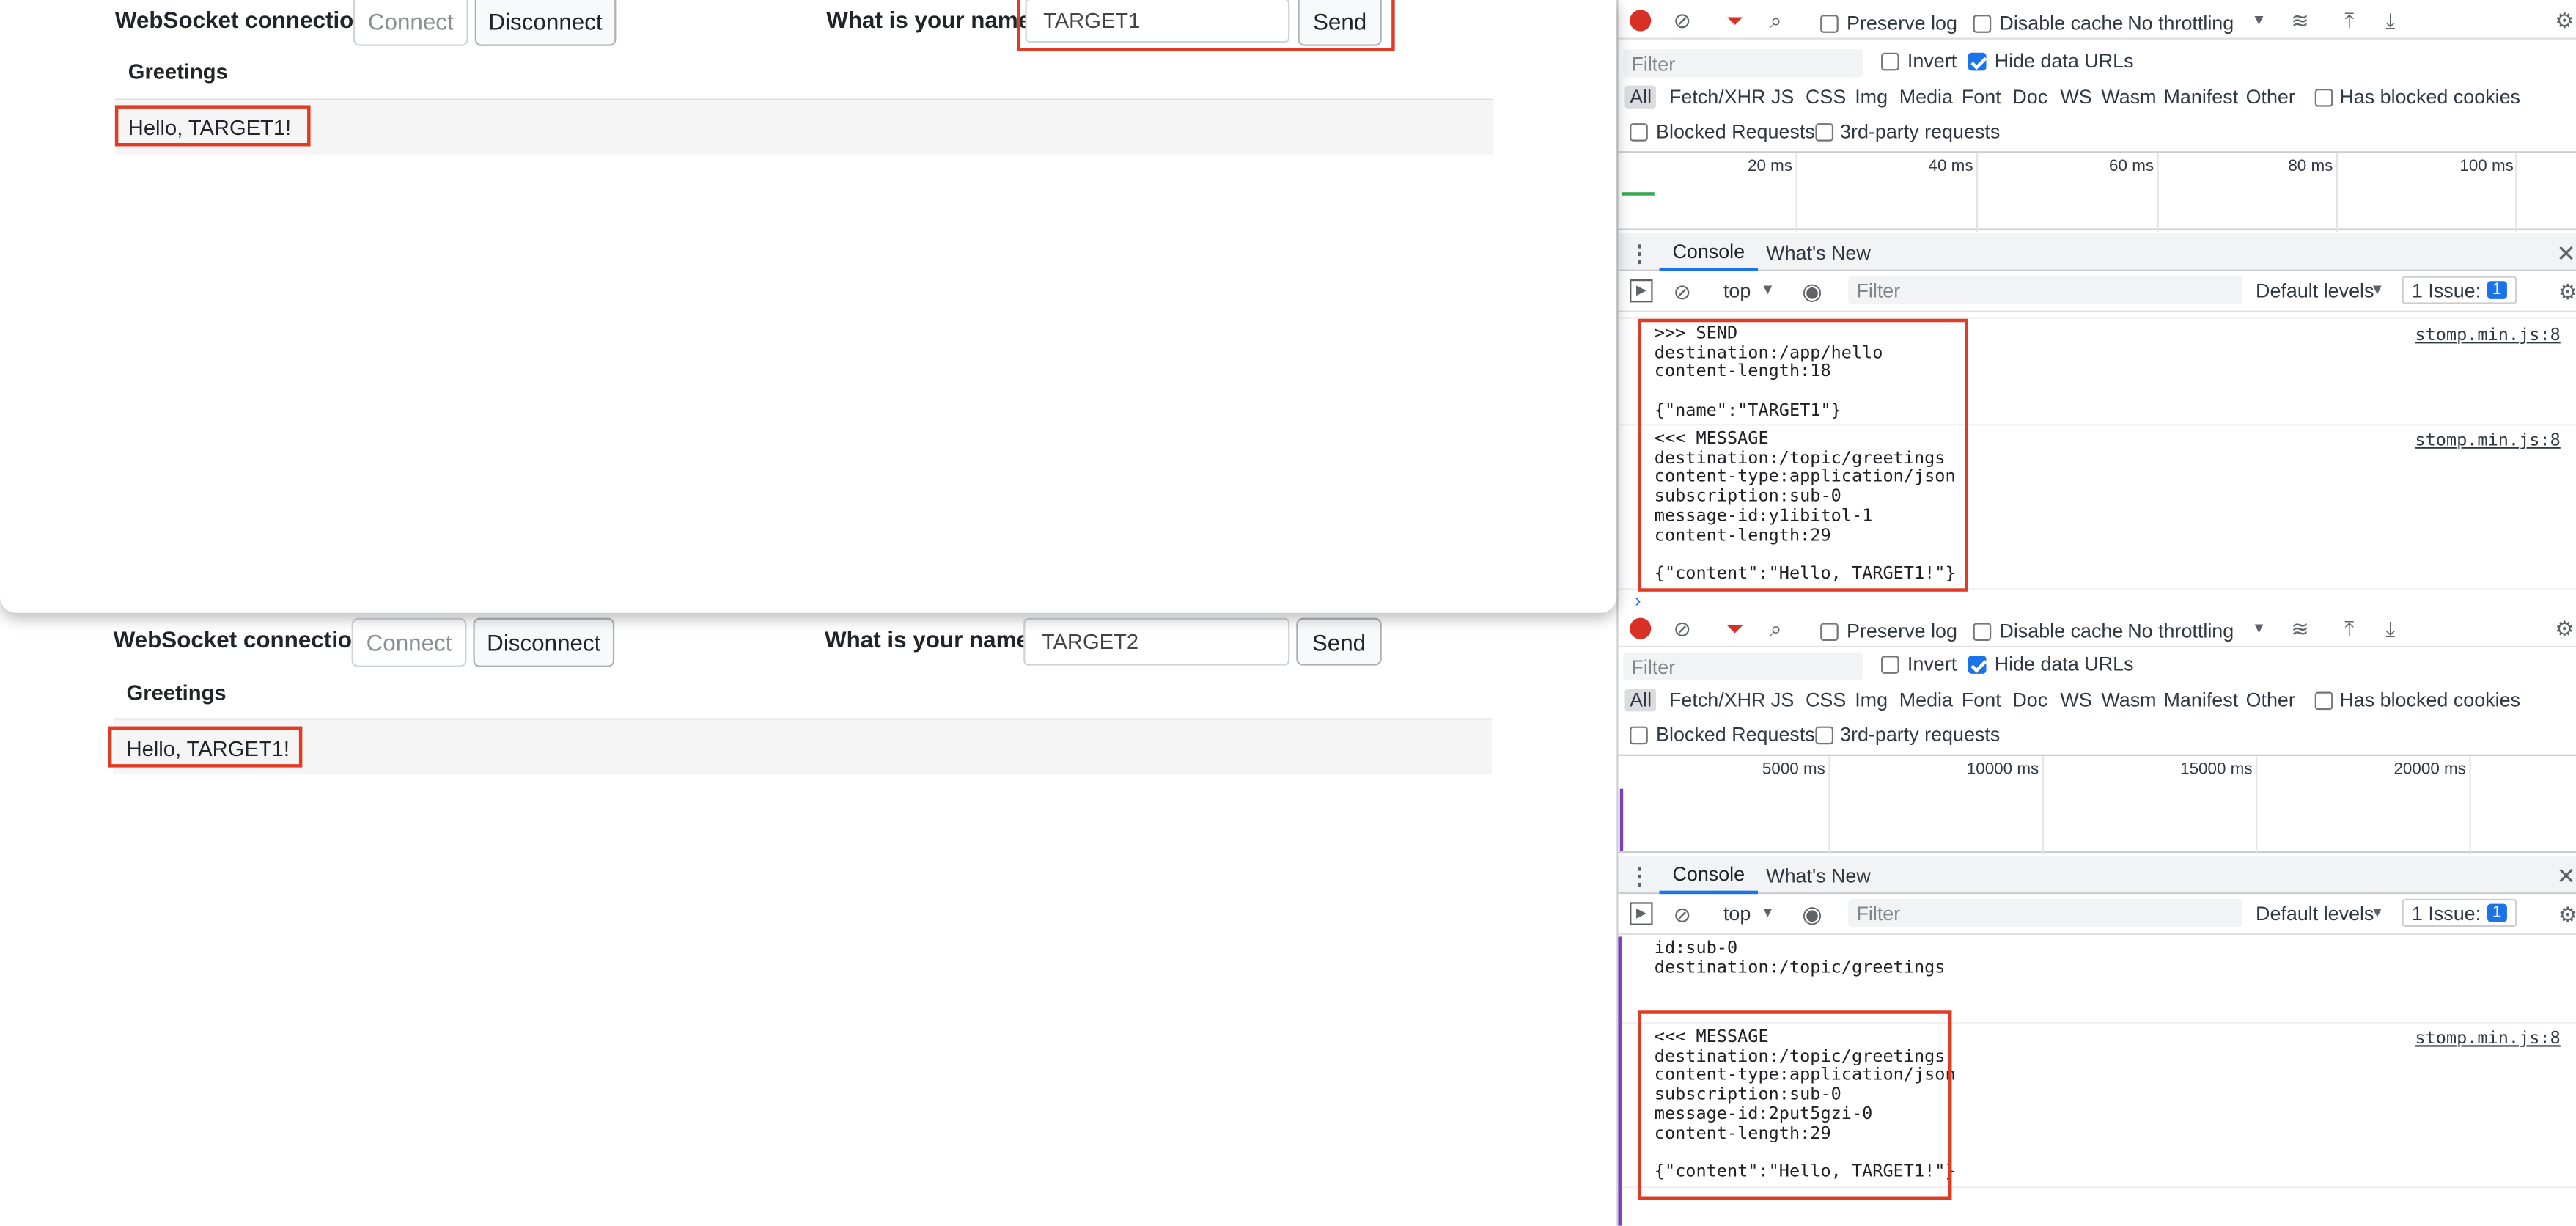  I want to click on name-input: TARGET2, so click(1156, 641).